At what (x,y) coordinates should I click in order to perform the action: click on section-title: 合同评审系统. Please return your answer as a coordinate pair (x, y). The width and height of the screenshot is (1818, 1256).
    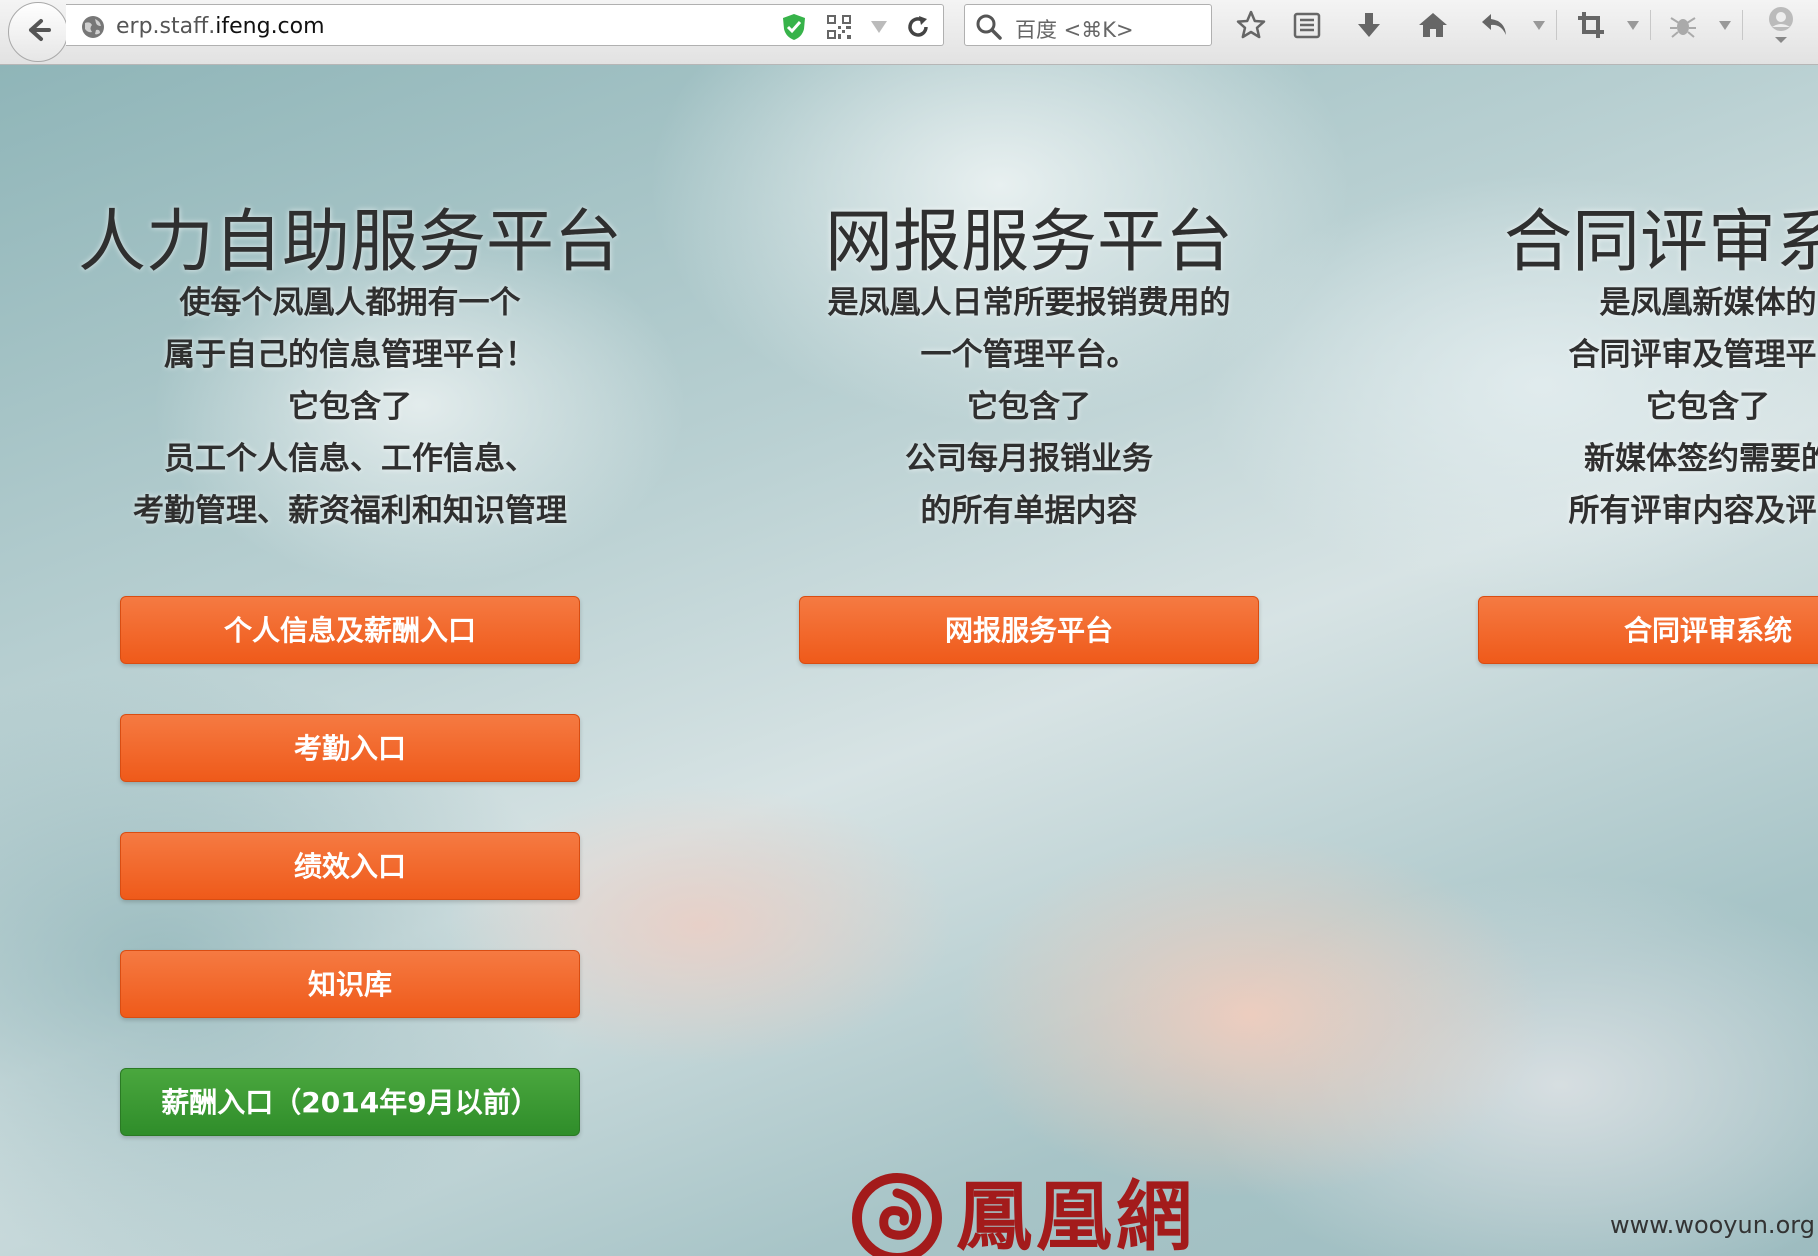
    Looking at the image, I should click on (1660, 242).